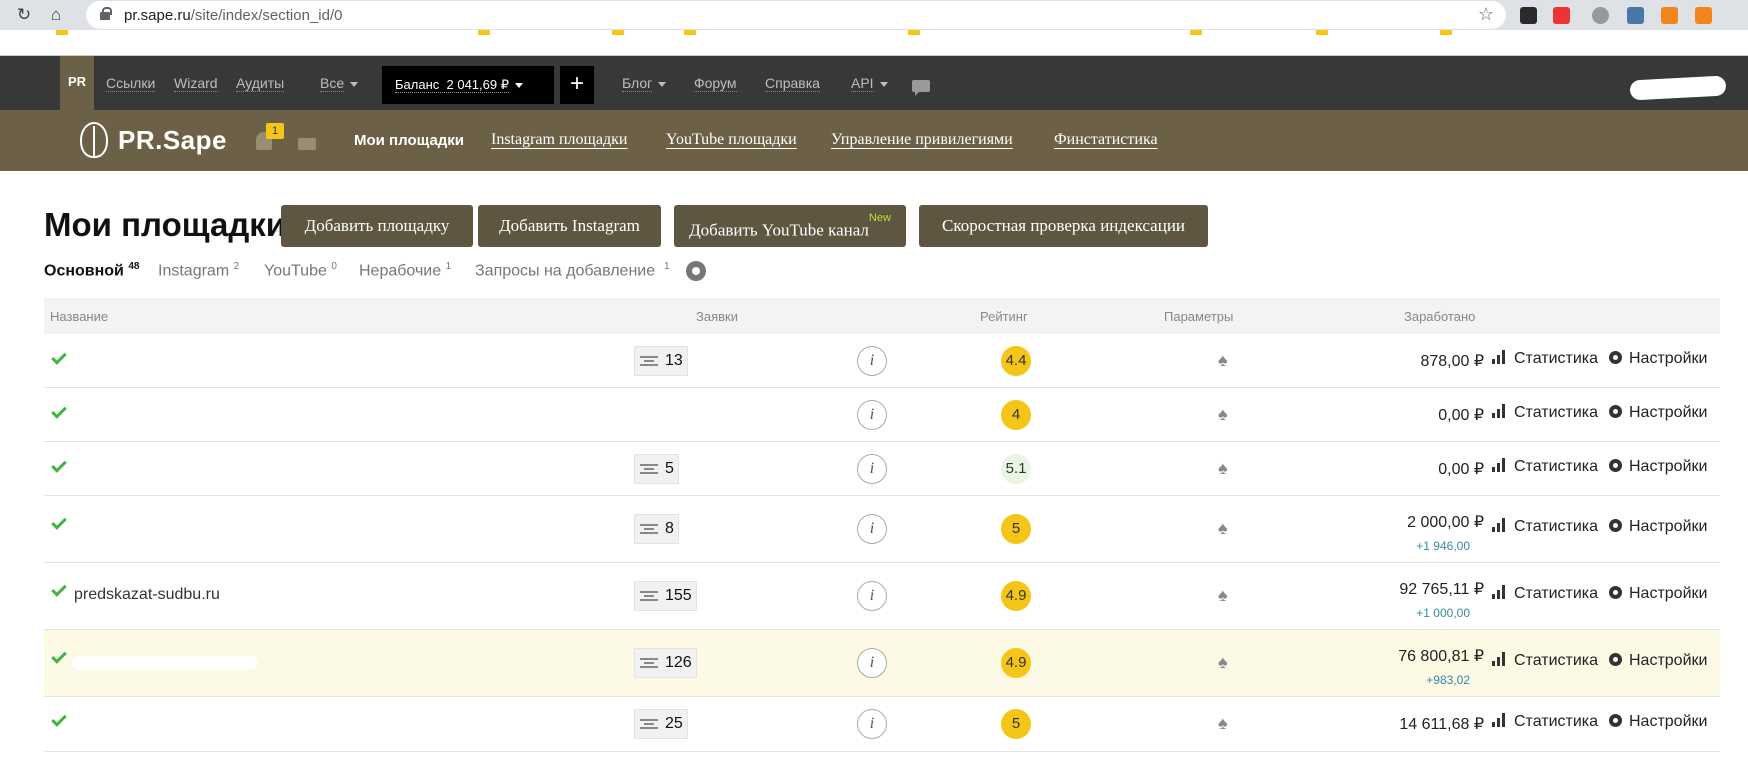  I want to click on earned-delta: +1 946,00, so click(1443, 546).